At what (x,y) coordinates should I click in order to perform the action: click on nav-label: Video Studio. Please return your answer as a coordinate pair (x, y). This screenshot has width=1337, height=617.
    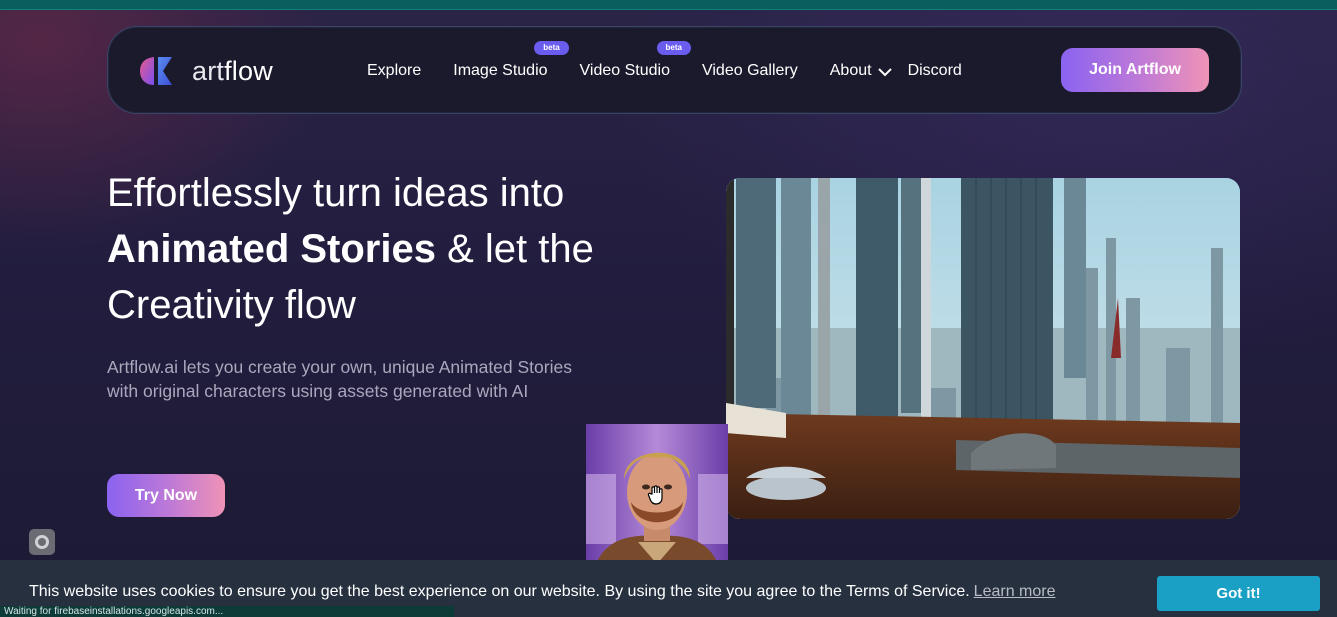
    Looking at the image, I should click on (624, 70).